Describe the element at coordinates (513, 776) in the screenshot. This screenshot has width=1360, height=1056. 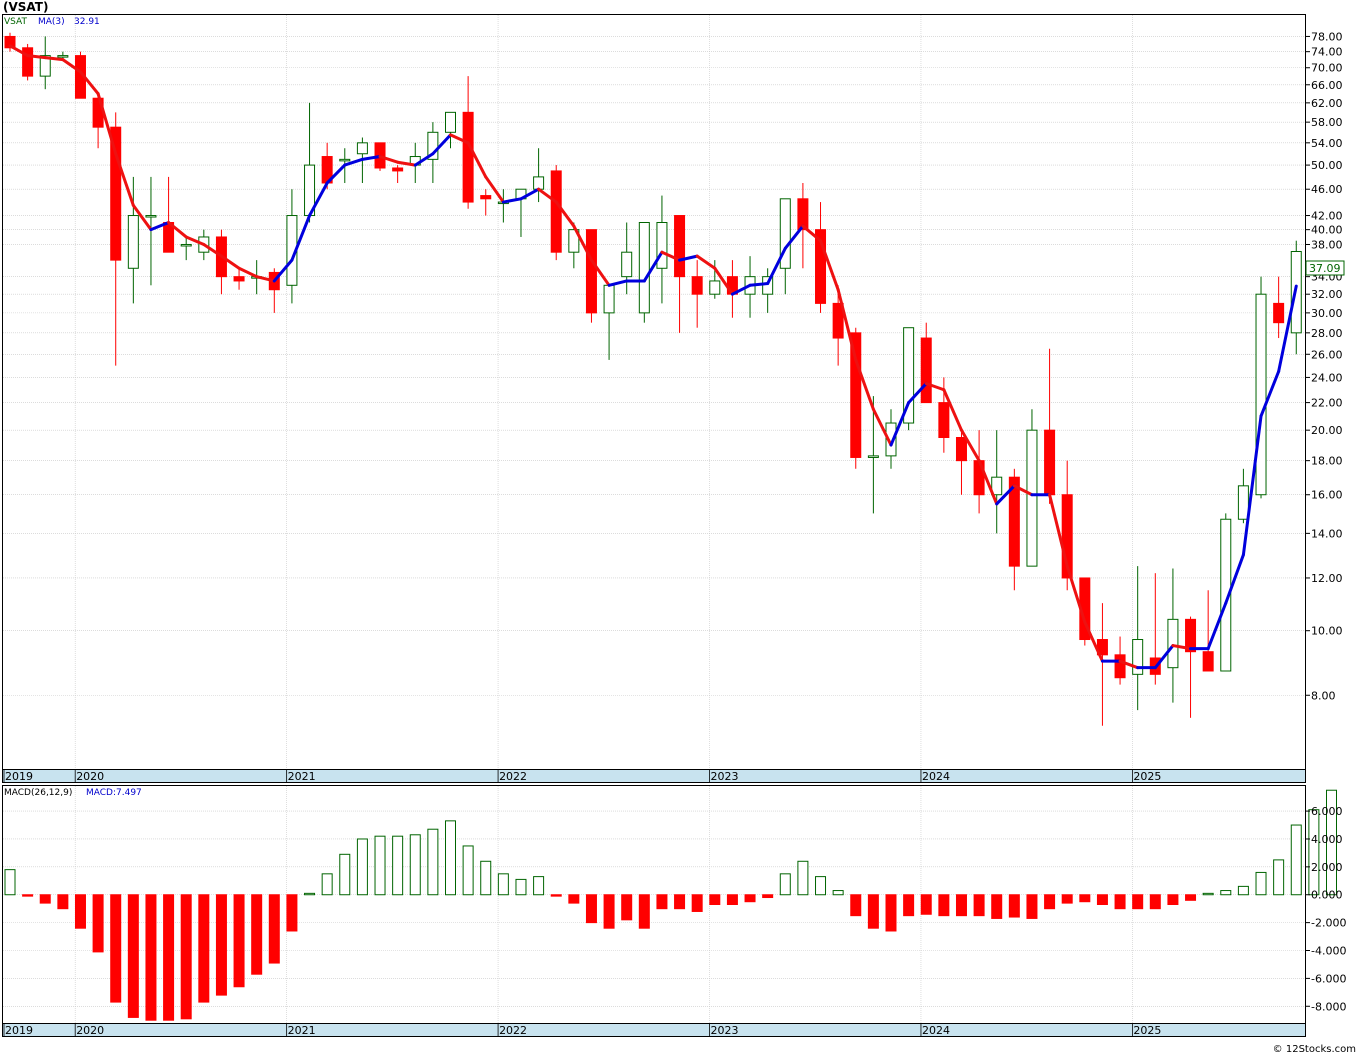
I see `date-label: 2022` at that location.